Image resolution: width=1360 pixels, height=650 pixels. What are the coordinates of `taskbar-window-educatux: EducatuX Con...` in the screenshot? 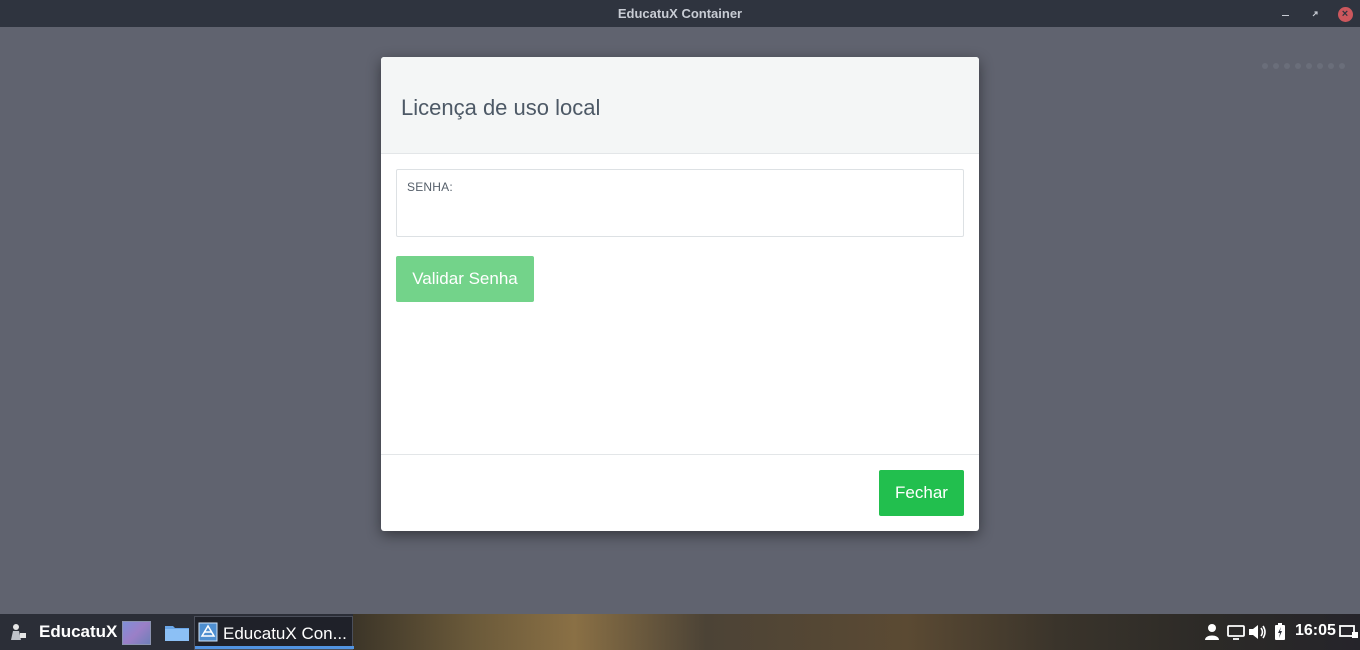 It's located at (274, 633).